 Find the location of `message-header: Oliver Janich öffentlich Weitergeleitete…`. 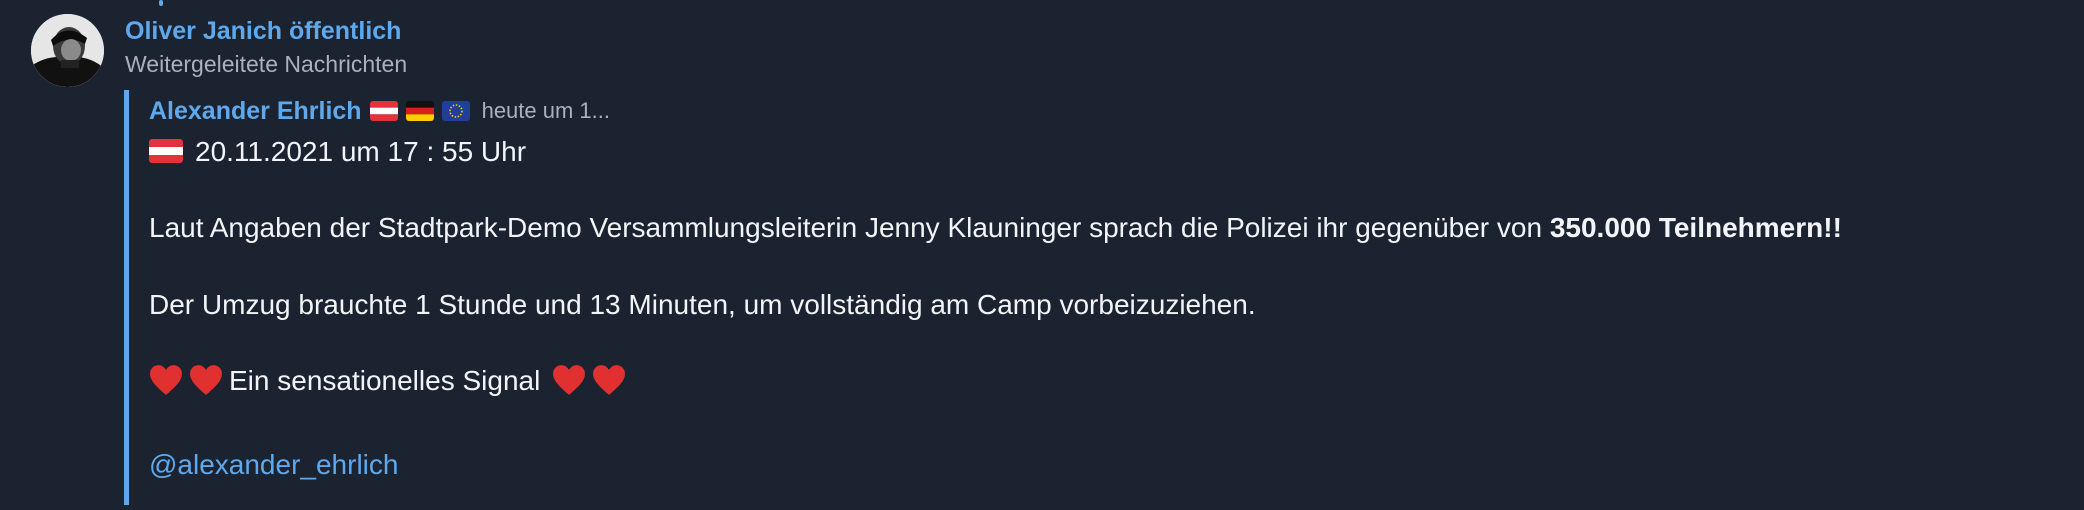

message-header: Oliver Janich öffentlich Weitergeleitete… is located at coordinates (266, 47).